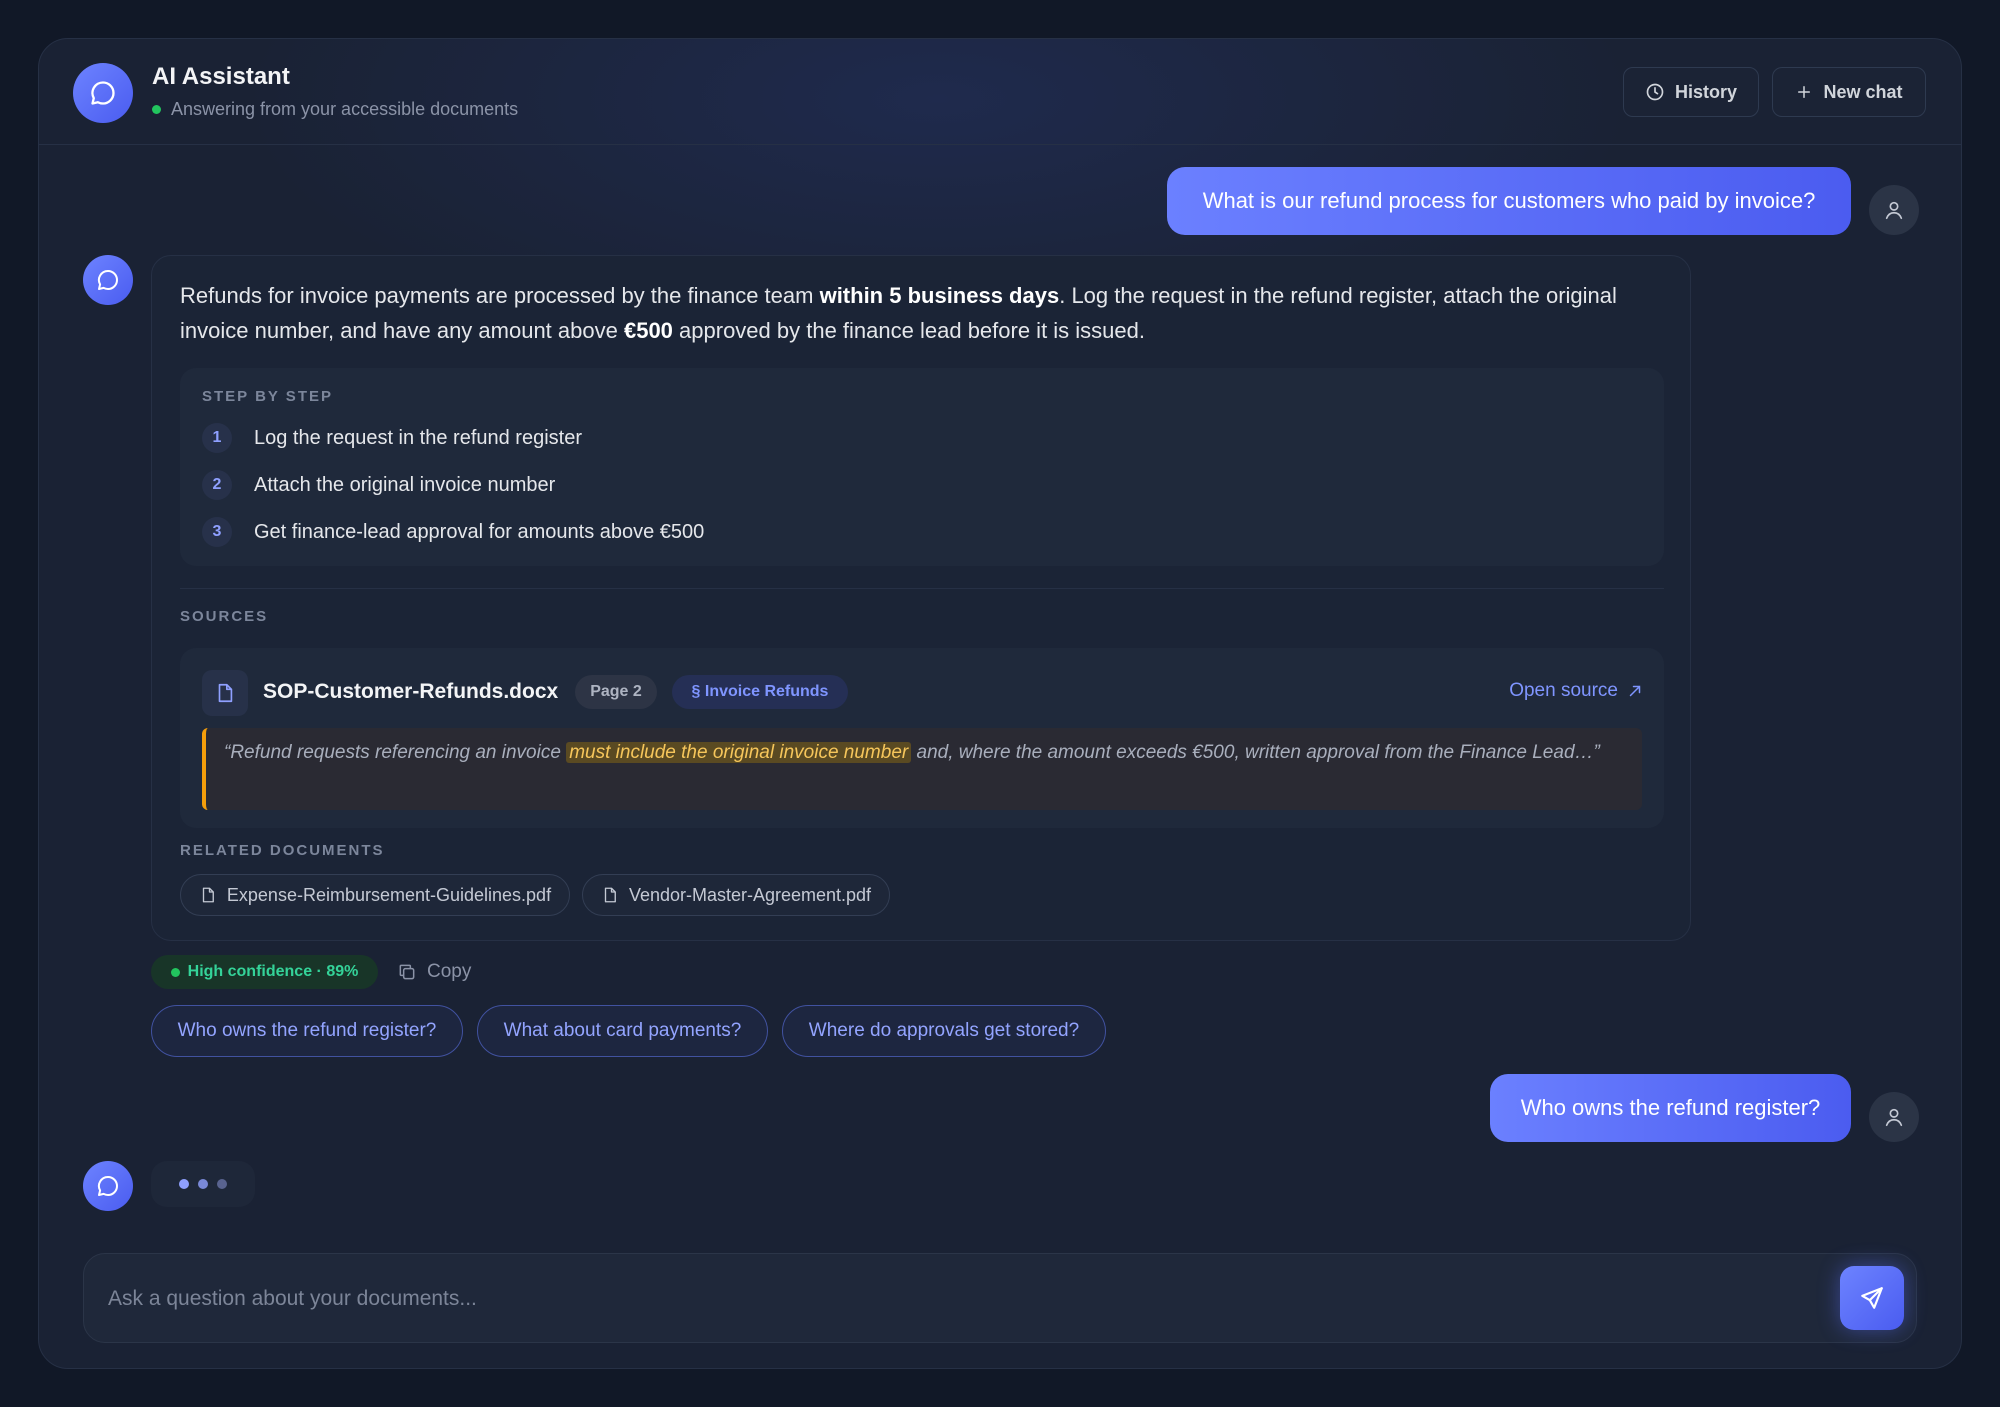  Describe the element at coordinates (405, 484) in the screenshot. I see `step-text: Attach the original invoice number` at that location.